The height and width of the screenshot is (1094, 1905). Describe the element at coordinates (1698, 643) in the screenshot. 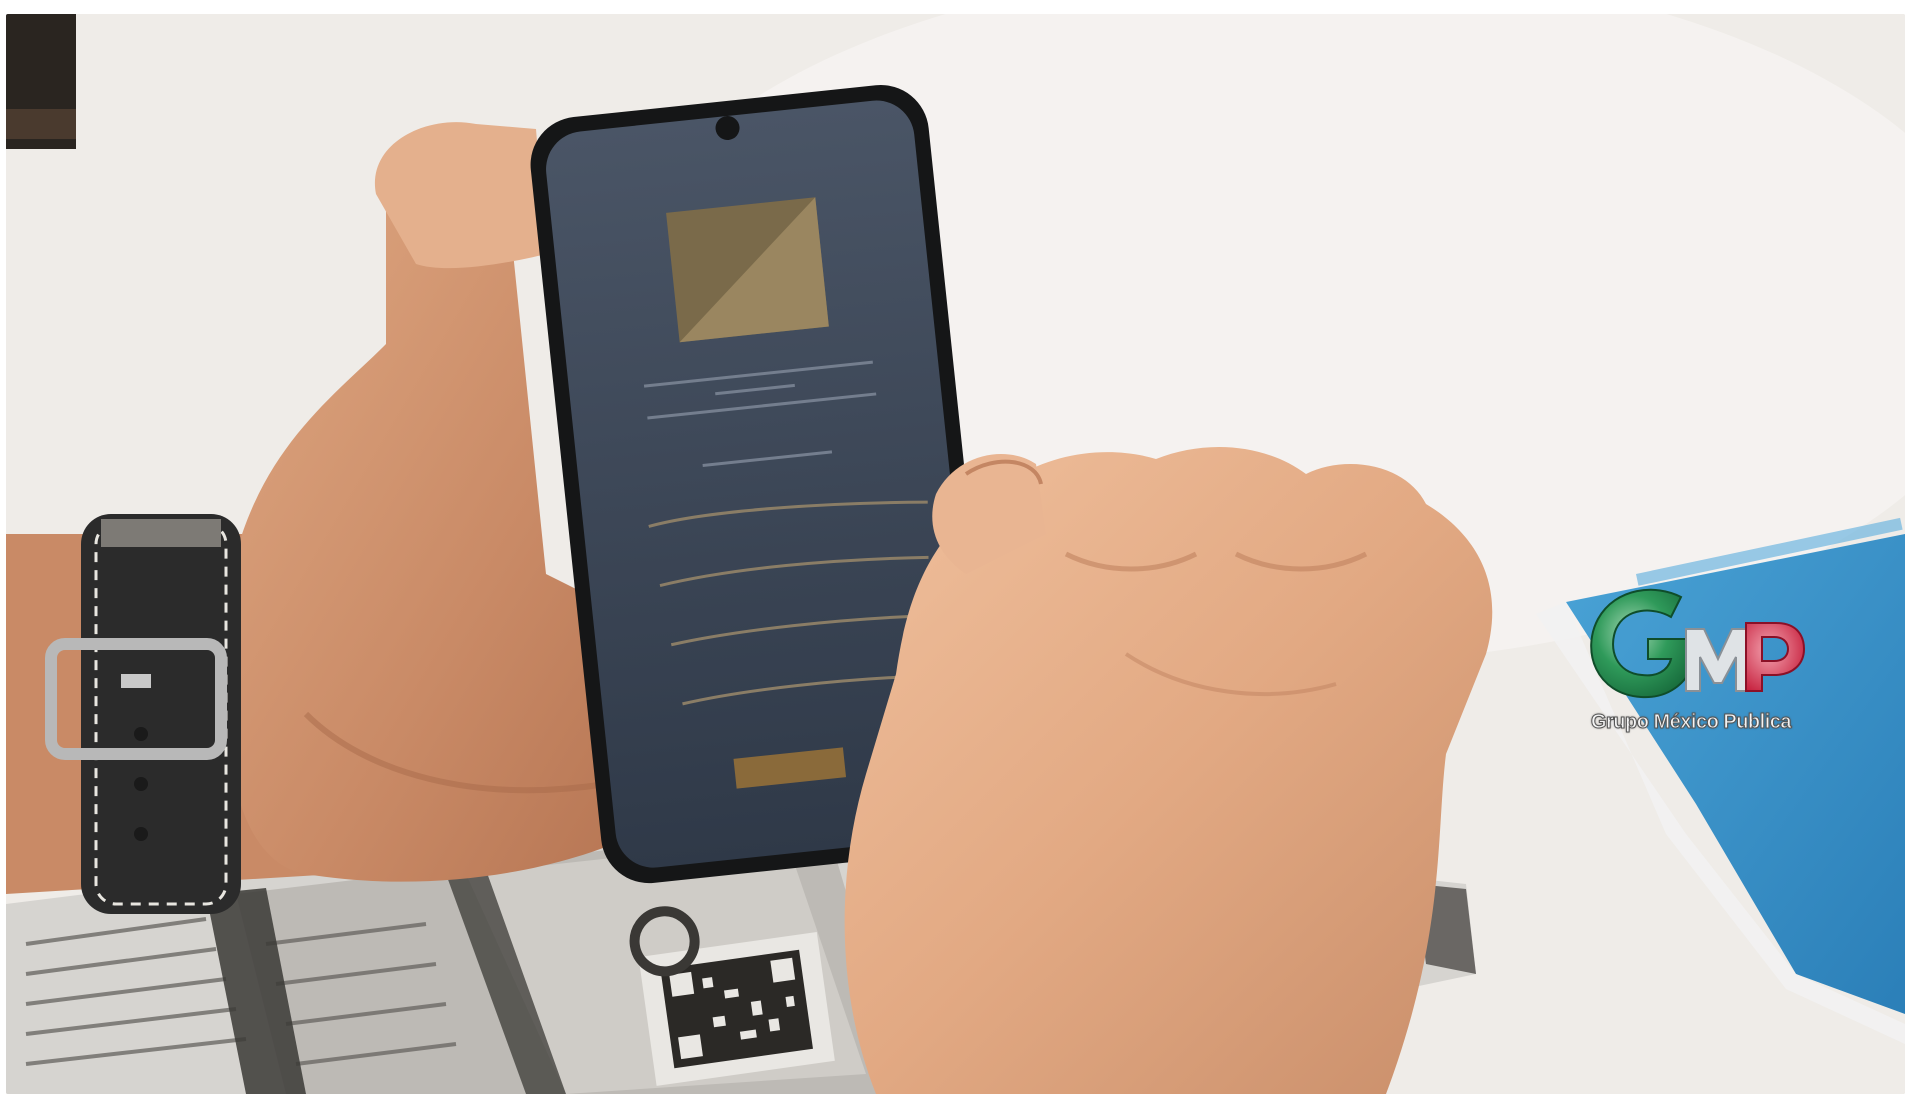

I see `gmp-logo-icon` at that location.